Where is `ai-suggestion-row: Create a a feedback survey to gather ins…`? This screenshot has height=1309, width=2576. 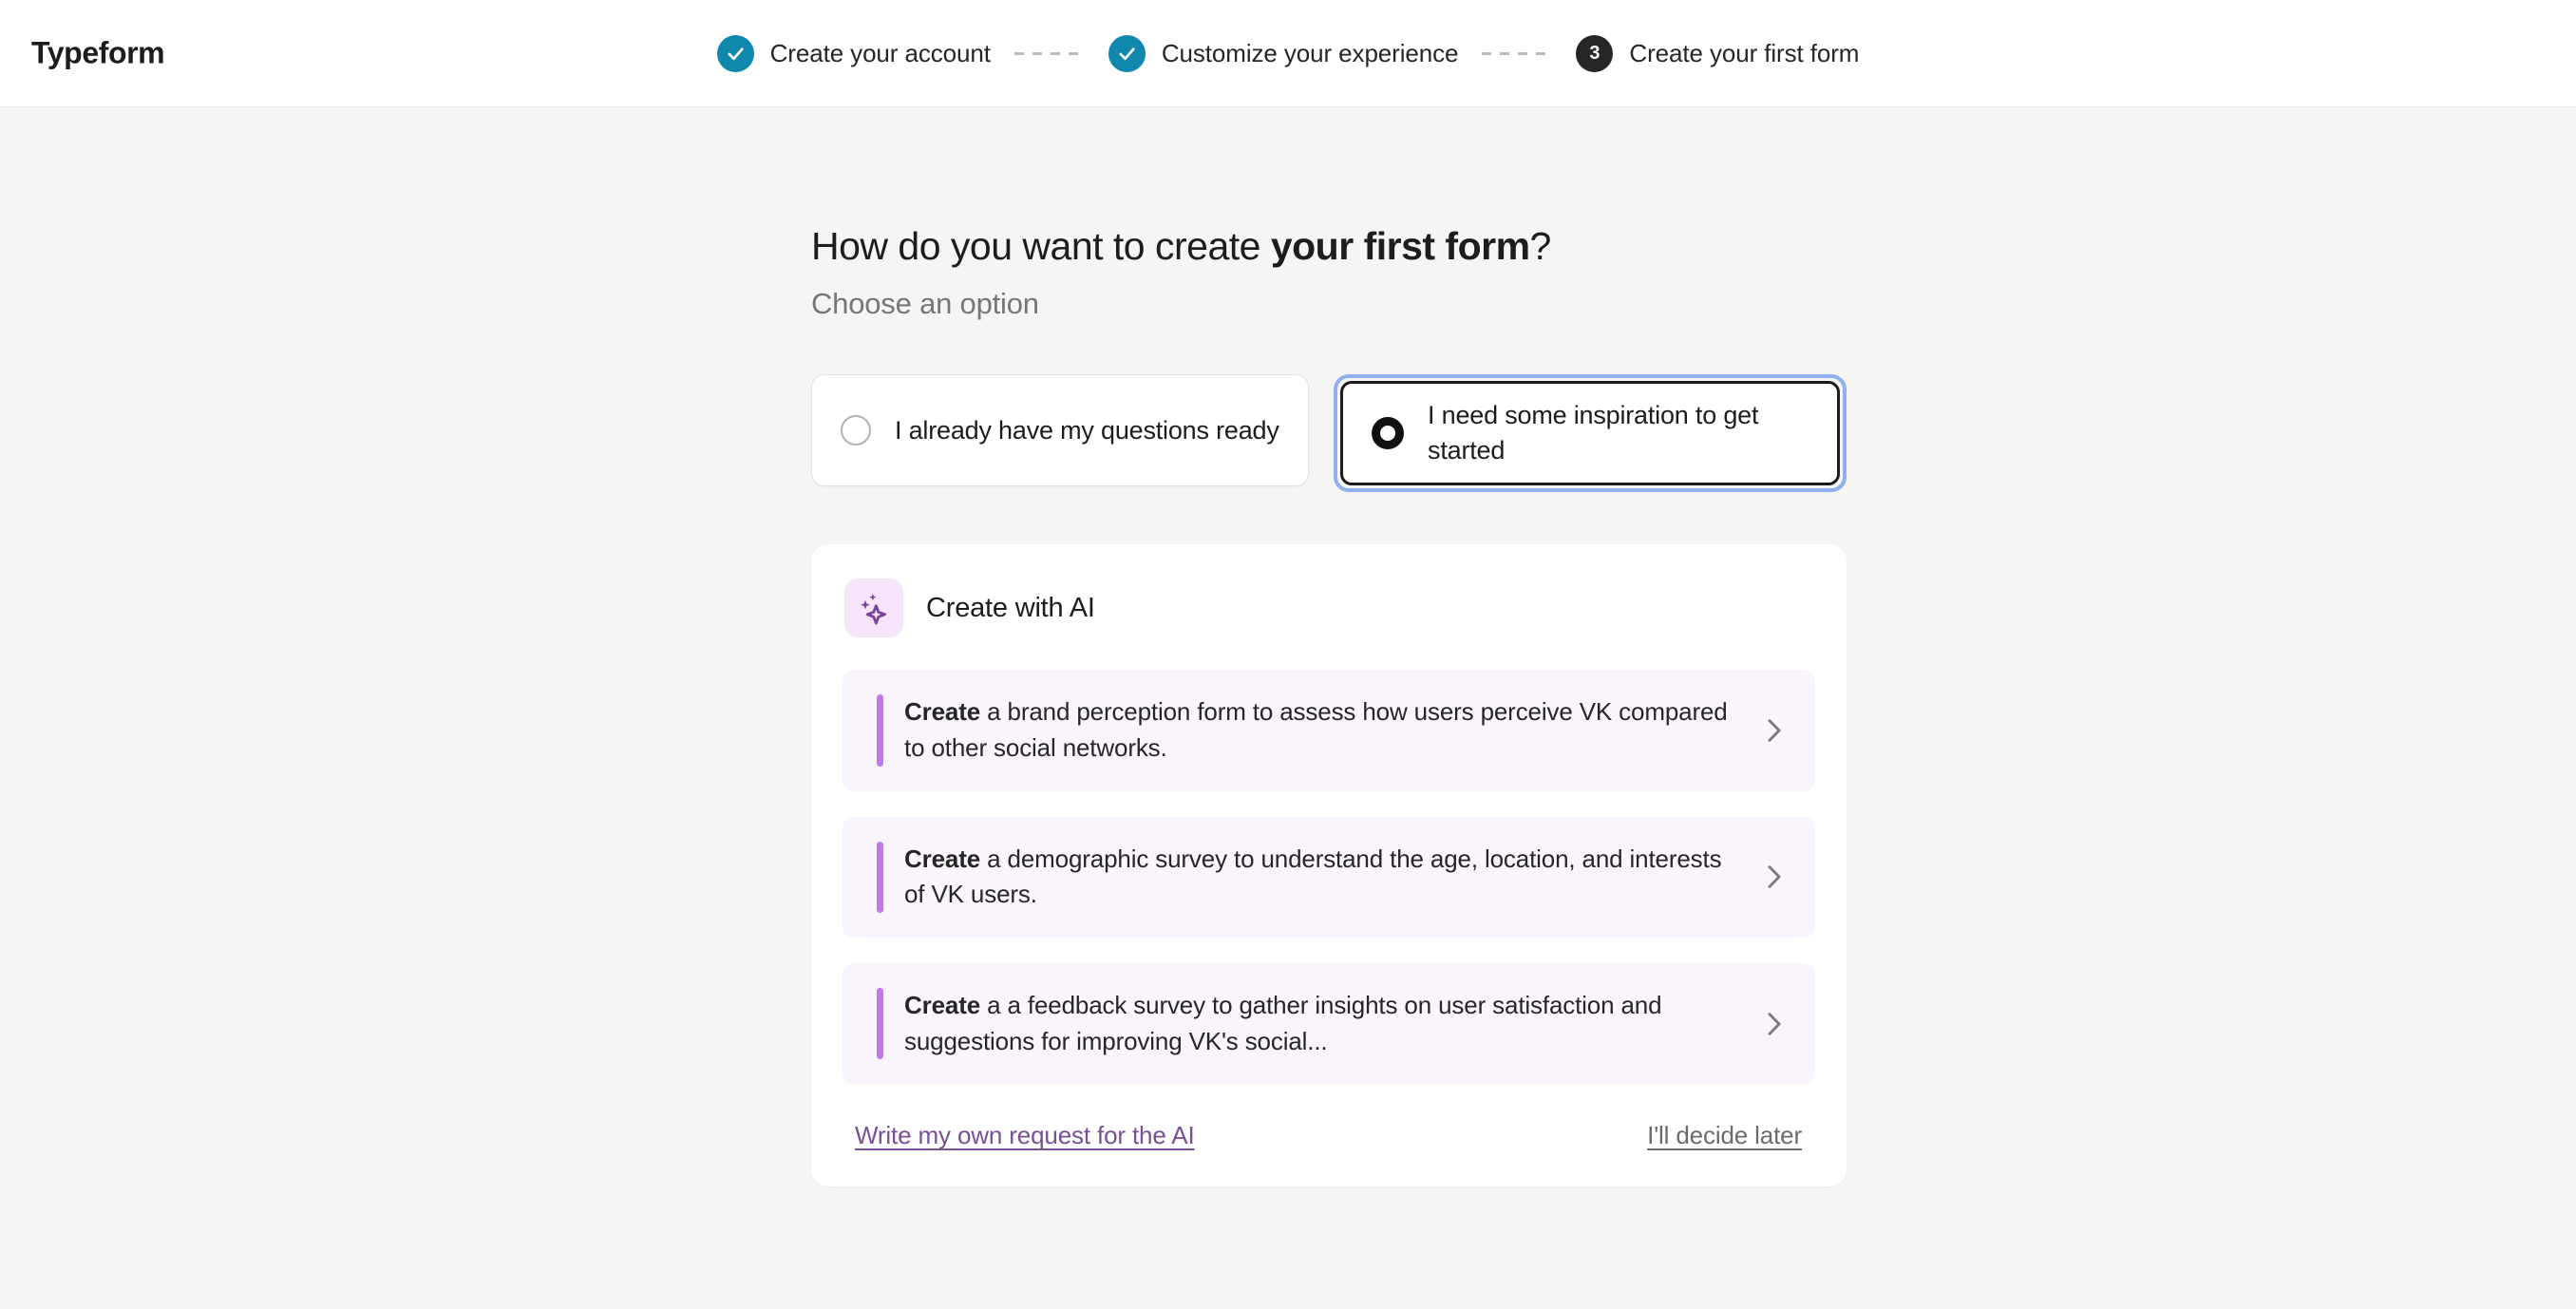
ai-suggestion-row: Create a a feedback survey to gather ins… is located at coordinates (1329, 1023).